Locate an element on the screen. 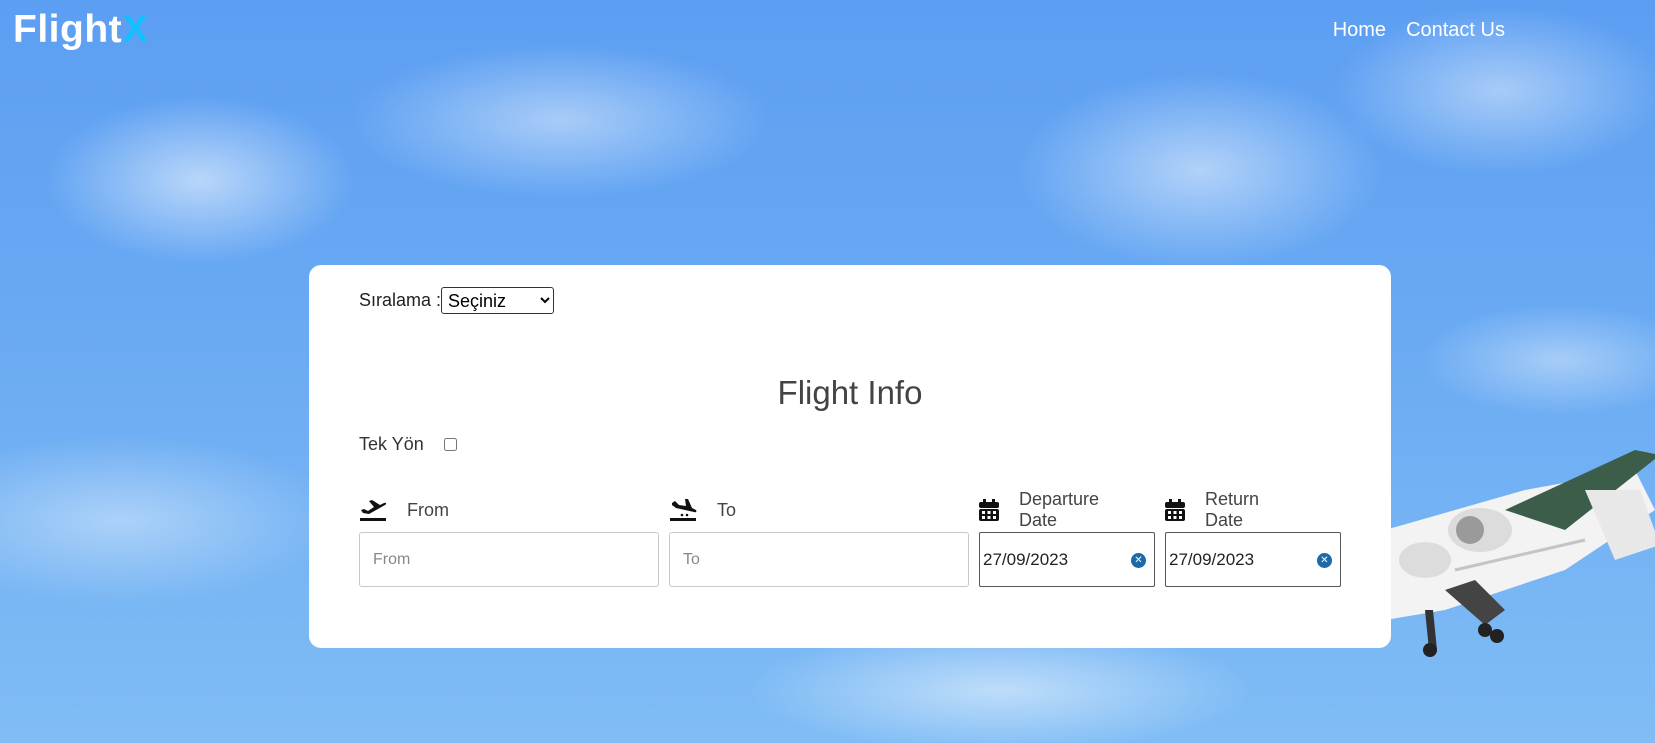 Image resolution: width=1655 pixels, height=743 pixels. logo-accent: X is located at coordinates (135, 29).